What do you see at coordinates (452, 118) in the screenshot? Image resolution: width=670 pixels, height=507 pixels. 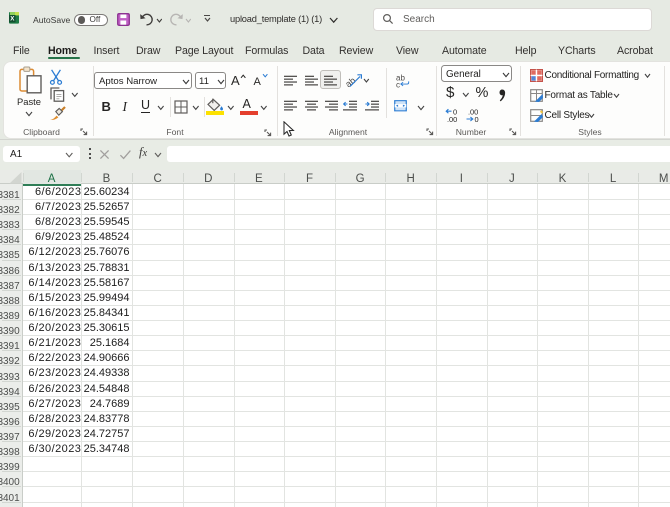 I see `svg-text: .00` at bounding box center [452, 118].